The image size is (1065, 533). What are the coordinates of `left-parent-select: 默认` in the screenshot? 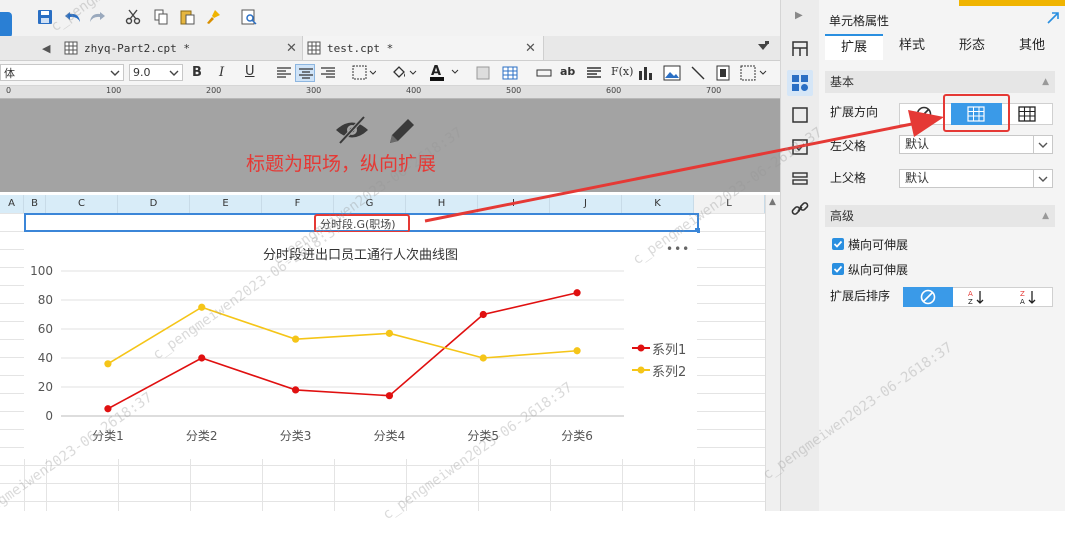 It's located at (976, 144).